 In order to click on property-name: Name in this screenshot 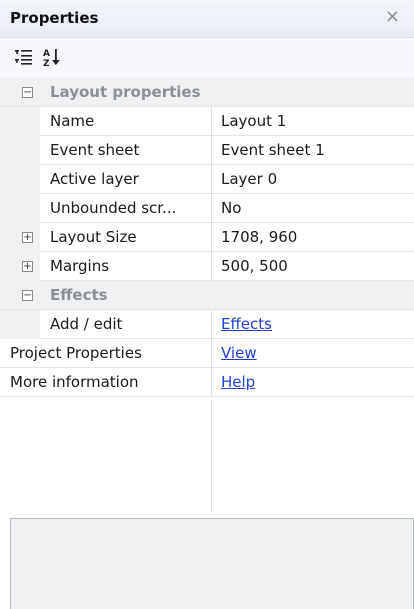, I will do `click(72, 121)`.